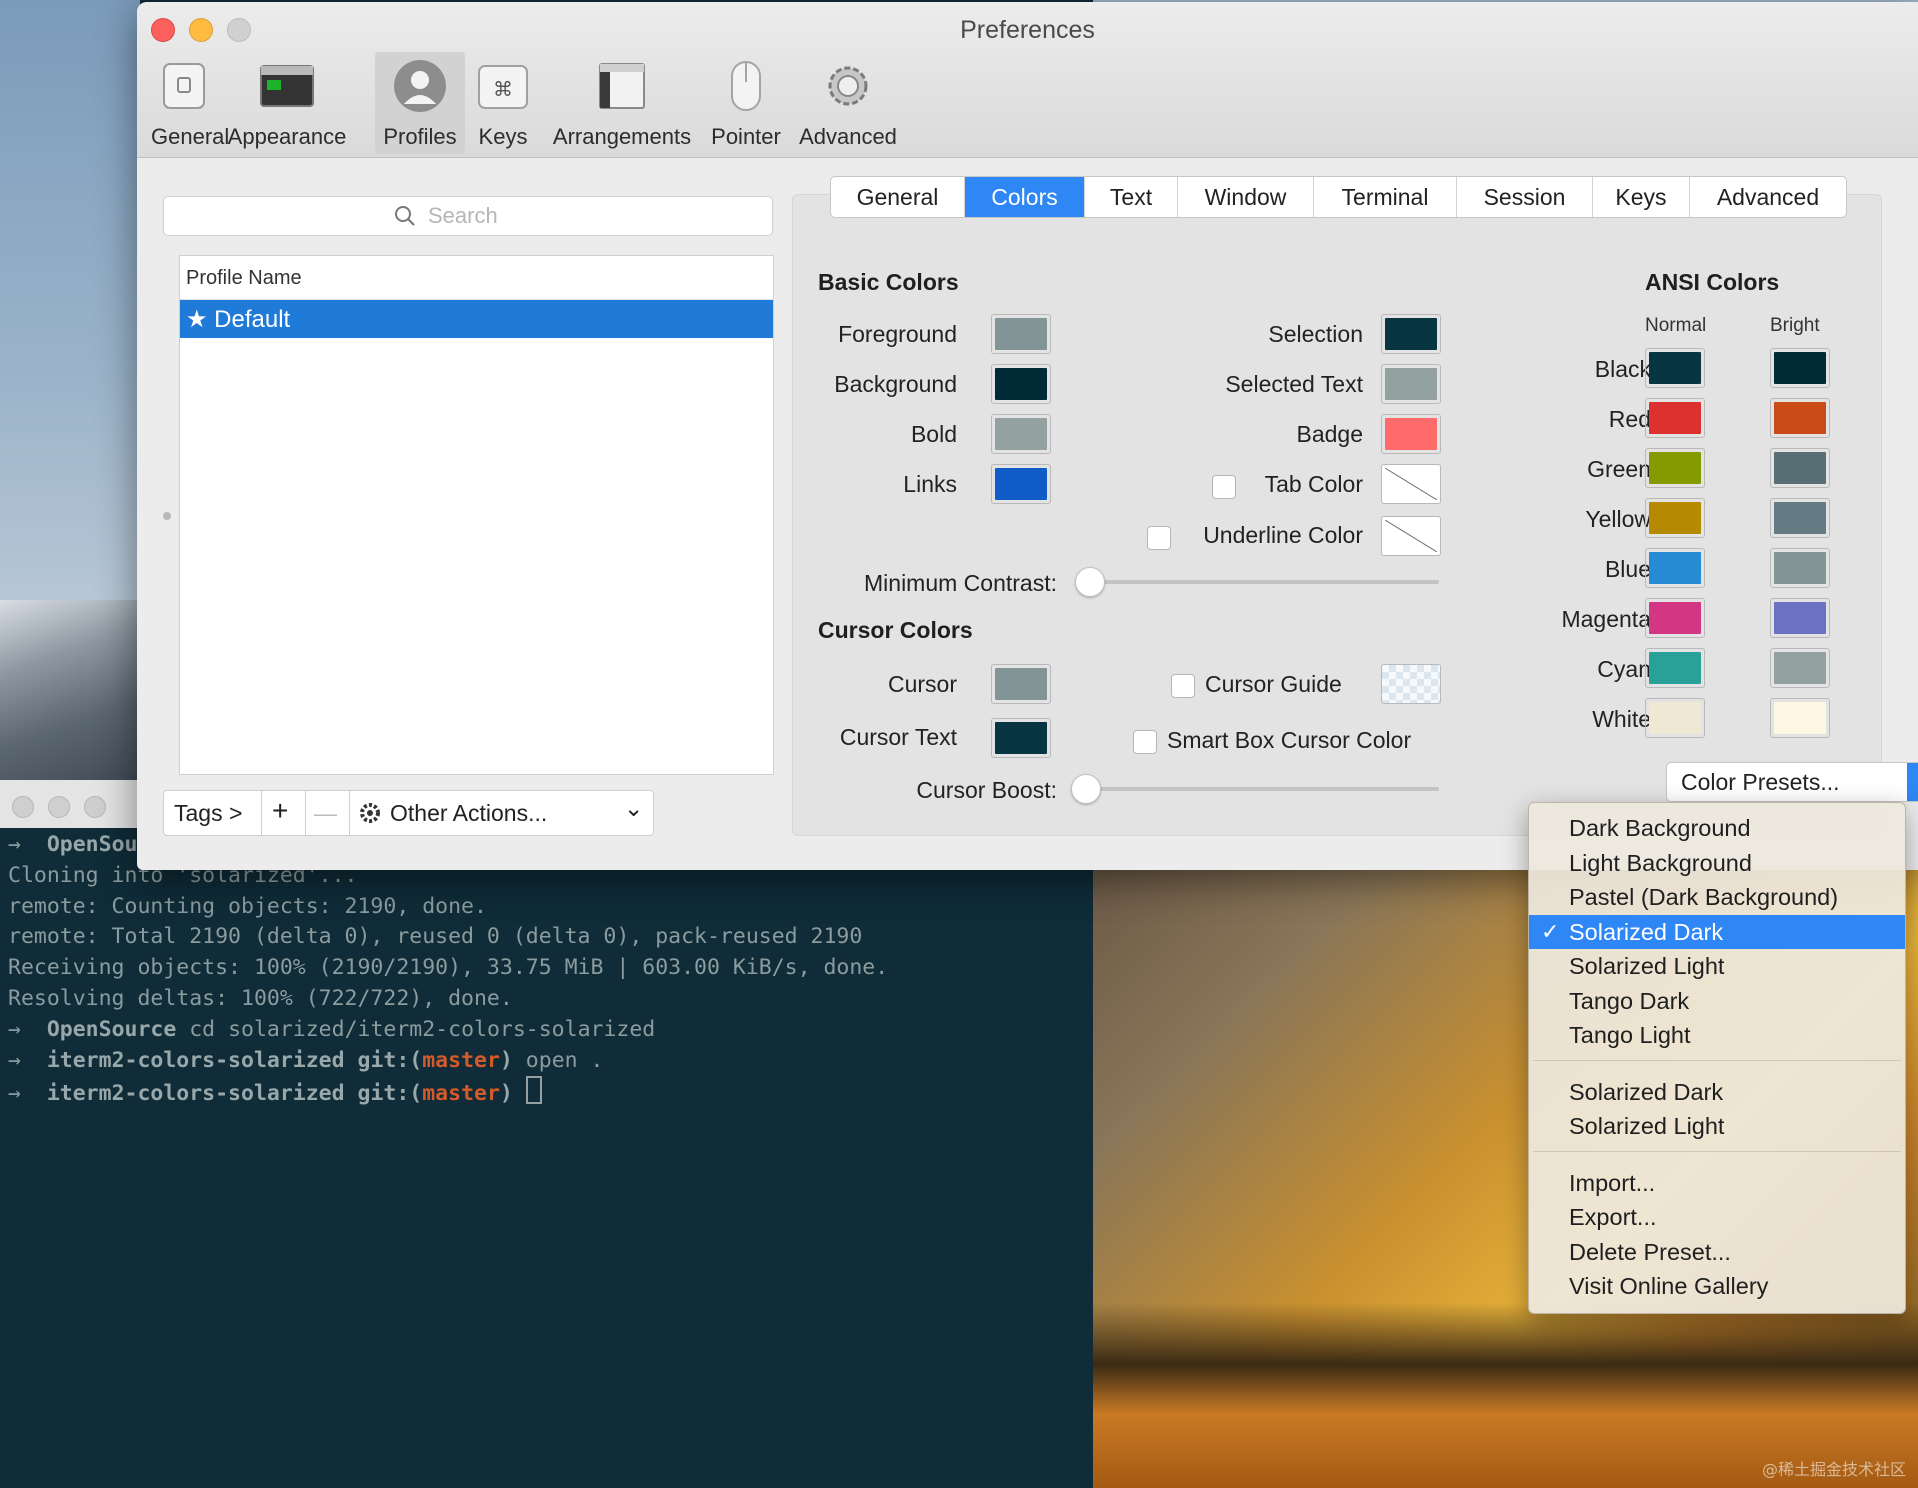 This screenshot has height=1488, width=1918. What do you see at coordinates (1021, 434) in the screenshot?
I see `bold-color-well` at bounding box center [1021, 434].